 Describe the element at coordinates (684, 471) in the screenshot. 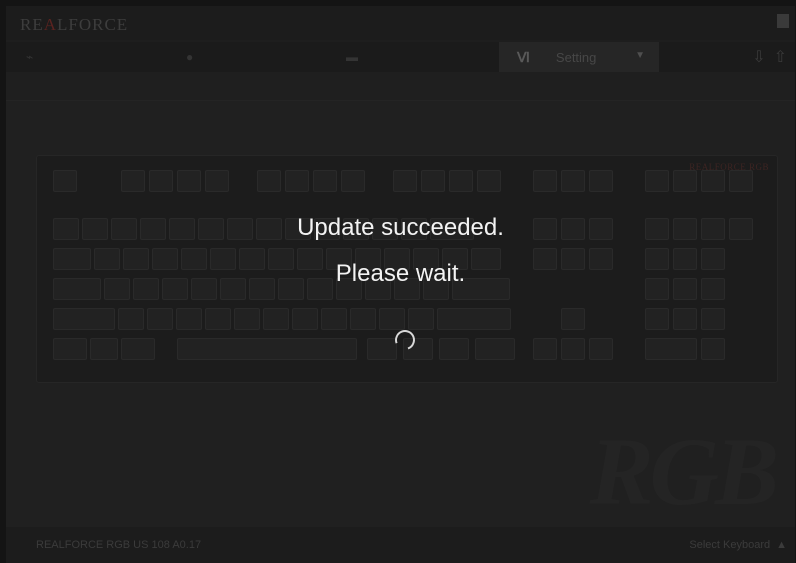

I see `rgb-watermark: RGB` at that location.